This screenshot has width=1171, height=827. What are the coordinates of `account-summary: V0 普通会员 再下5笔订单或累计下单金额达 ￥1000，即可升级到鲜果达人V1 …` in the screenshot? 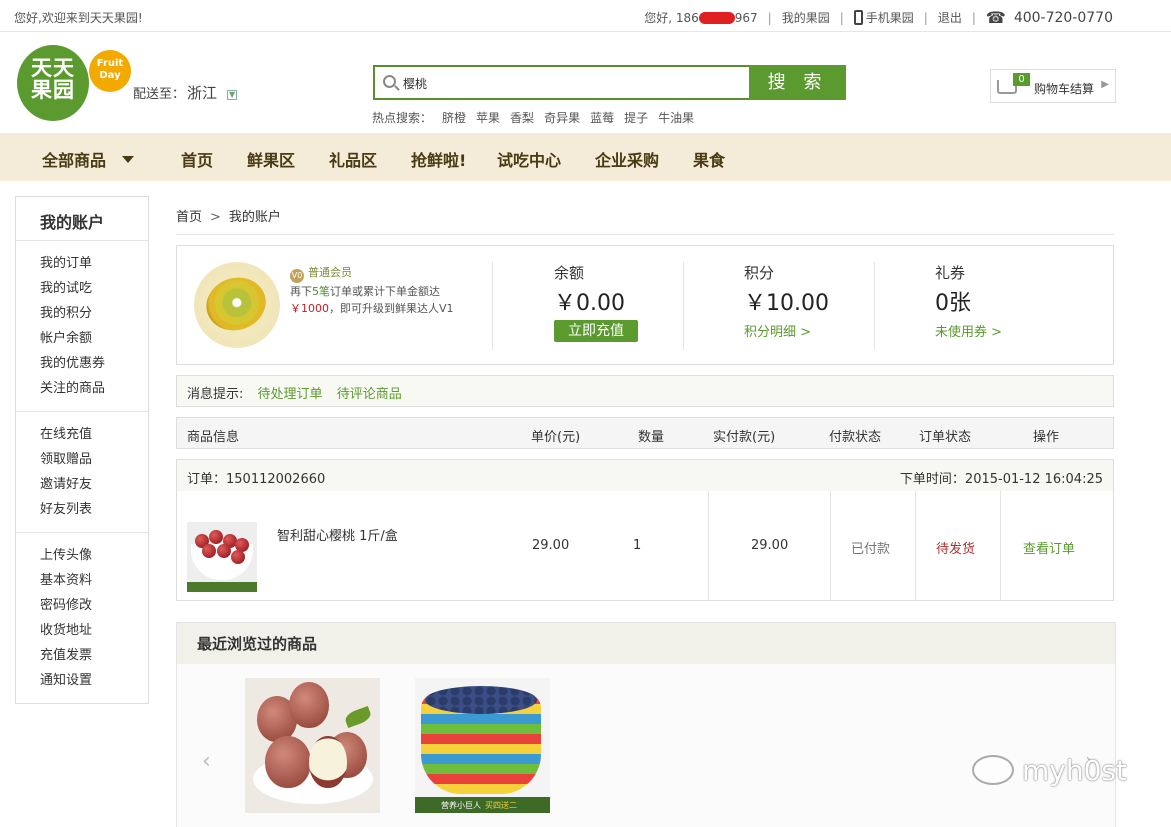 It's located at (645, 305).